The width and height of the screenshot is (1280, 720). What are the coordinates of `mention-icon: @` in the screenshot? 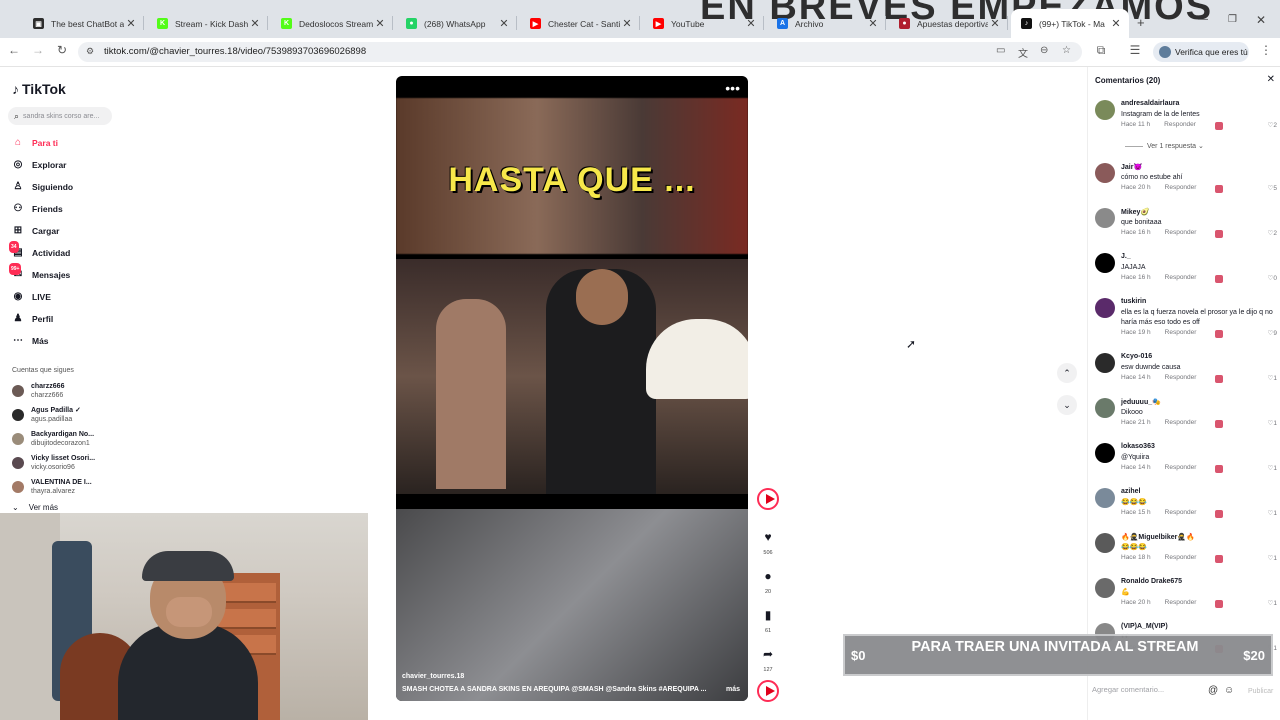 It's located at (1213, 690).